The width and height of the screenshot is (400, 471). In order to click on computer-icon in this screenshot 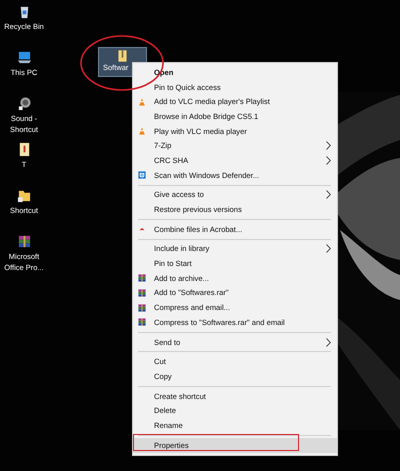, I will do `click(24, 57)`.